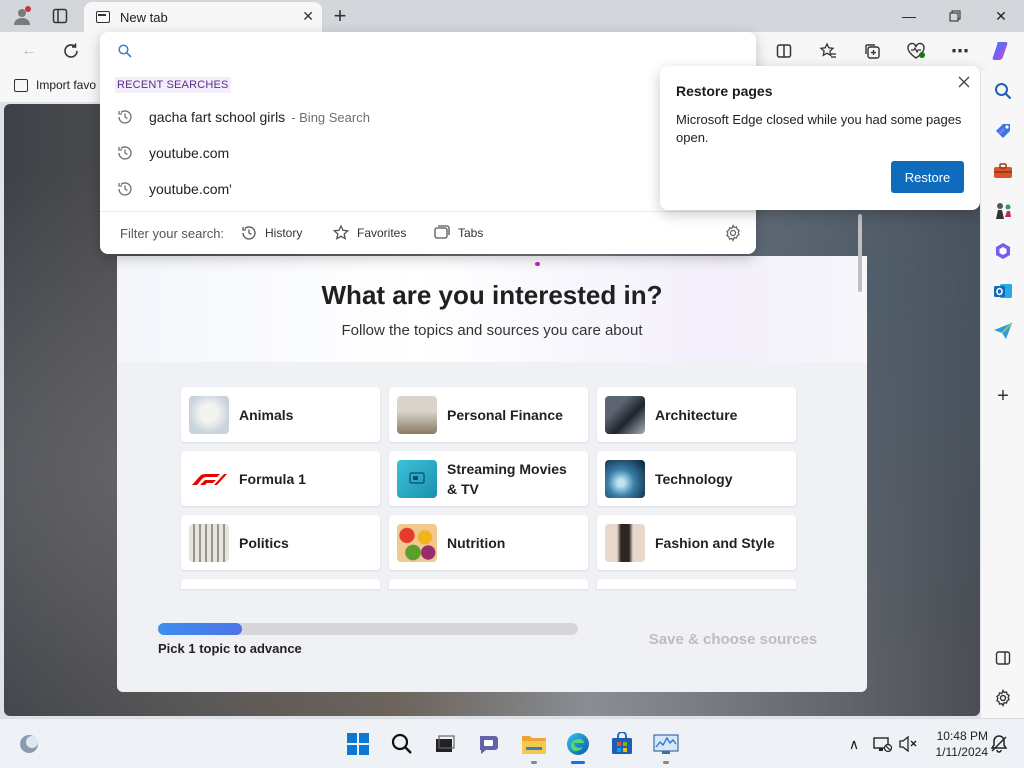 Image resolution: width=1024 pixels, height=768 pixels. I want to click on interest-title: What are you interested in?, so click(492, 295).